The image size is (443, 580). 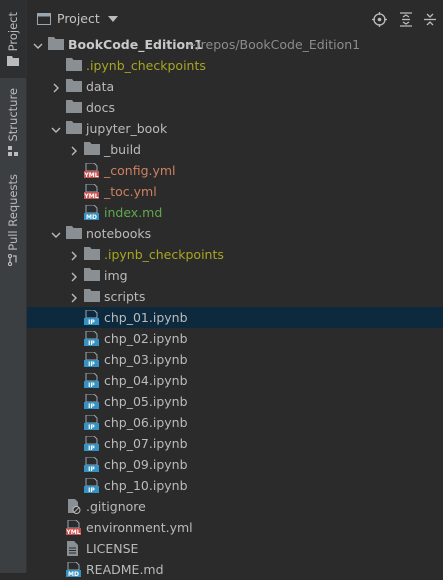 I want to click on tree-item-label: chp_05.ipynb, so click(x=146, y=401).